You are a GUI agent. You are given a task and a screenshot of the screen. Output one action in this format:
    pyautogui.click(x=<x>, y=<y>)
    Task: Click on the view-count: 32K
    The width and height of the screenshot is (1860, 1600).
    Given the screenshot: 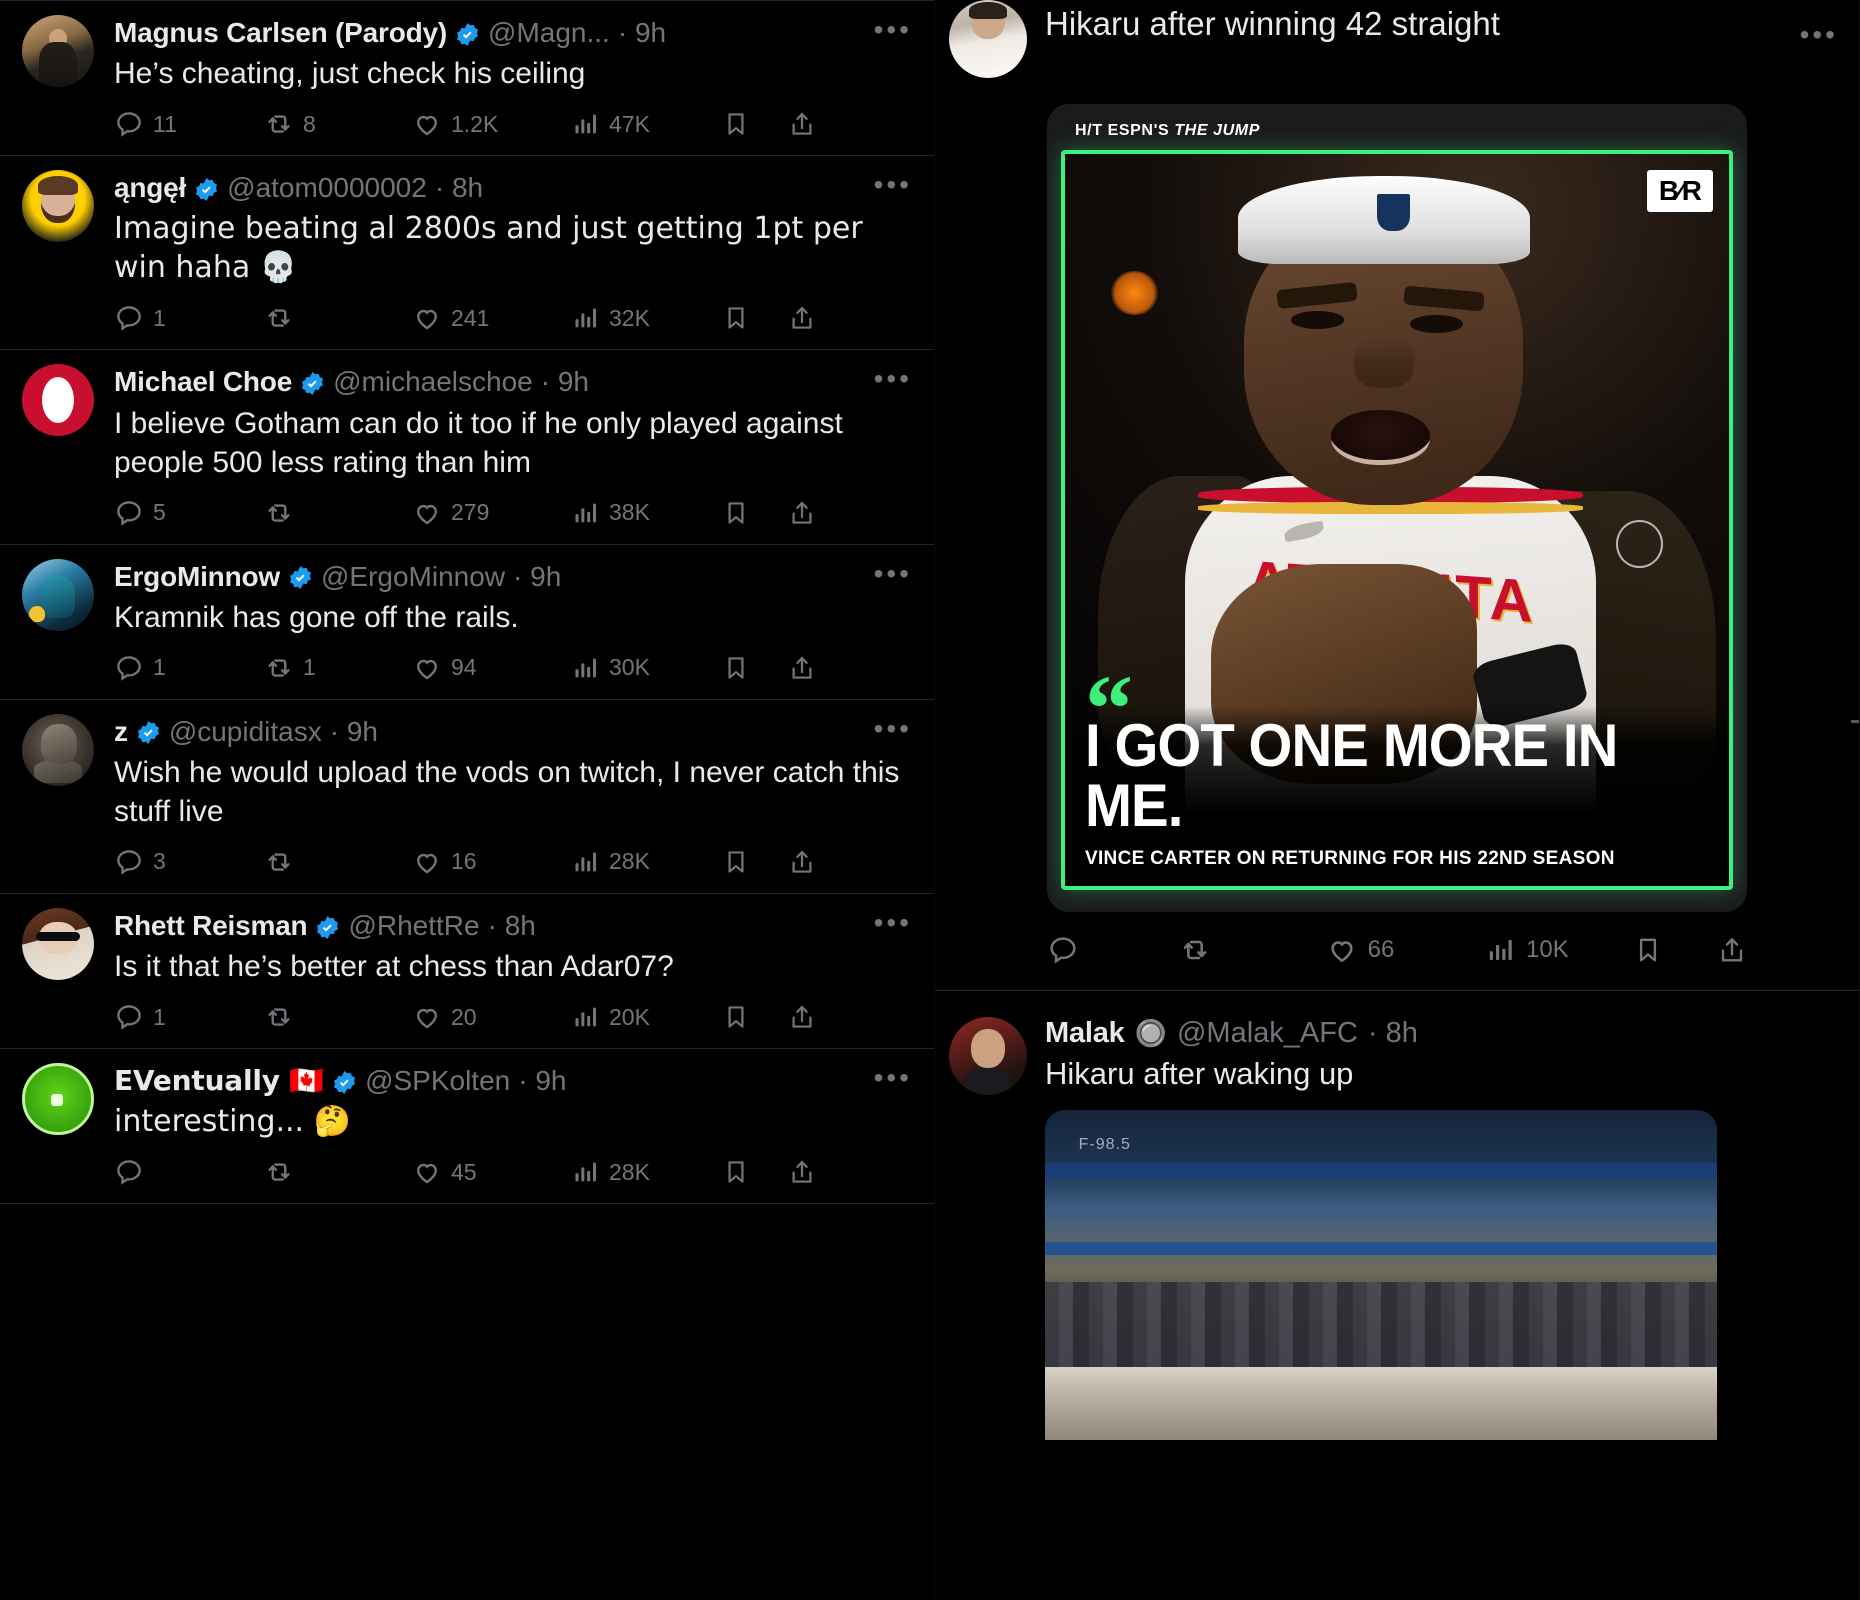 What is the action you would take?
    pyautogui.click(x=629, y=317)
    